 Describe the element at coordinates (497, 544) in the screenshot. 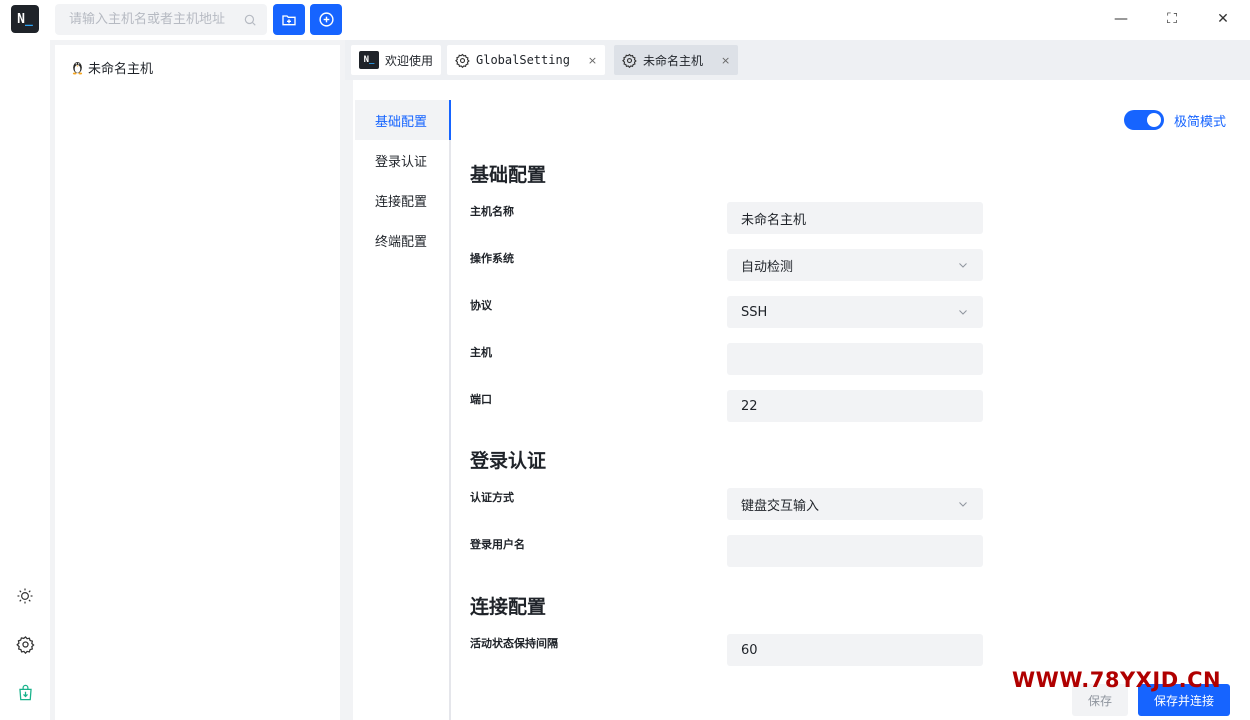

I see `label-username: 登录用户名` at that location.